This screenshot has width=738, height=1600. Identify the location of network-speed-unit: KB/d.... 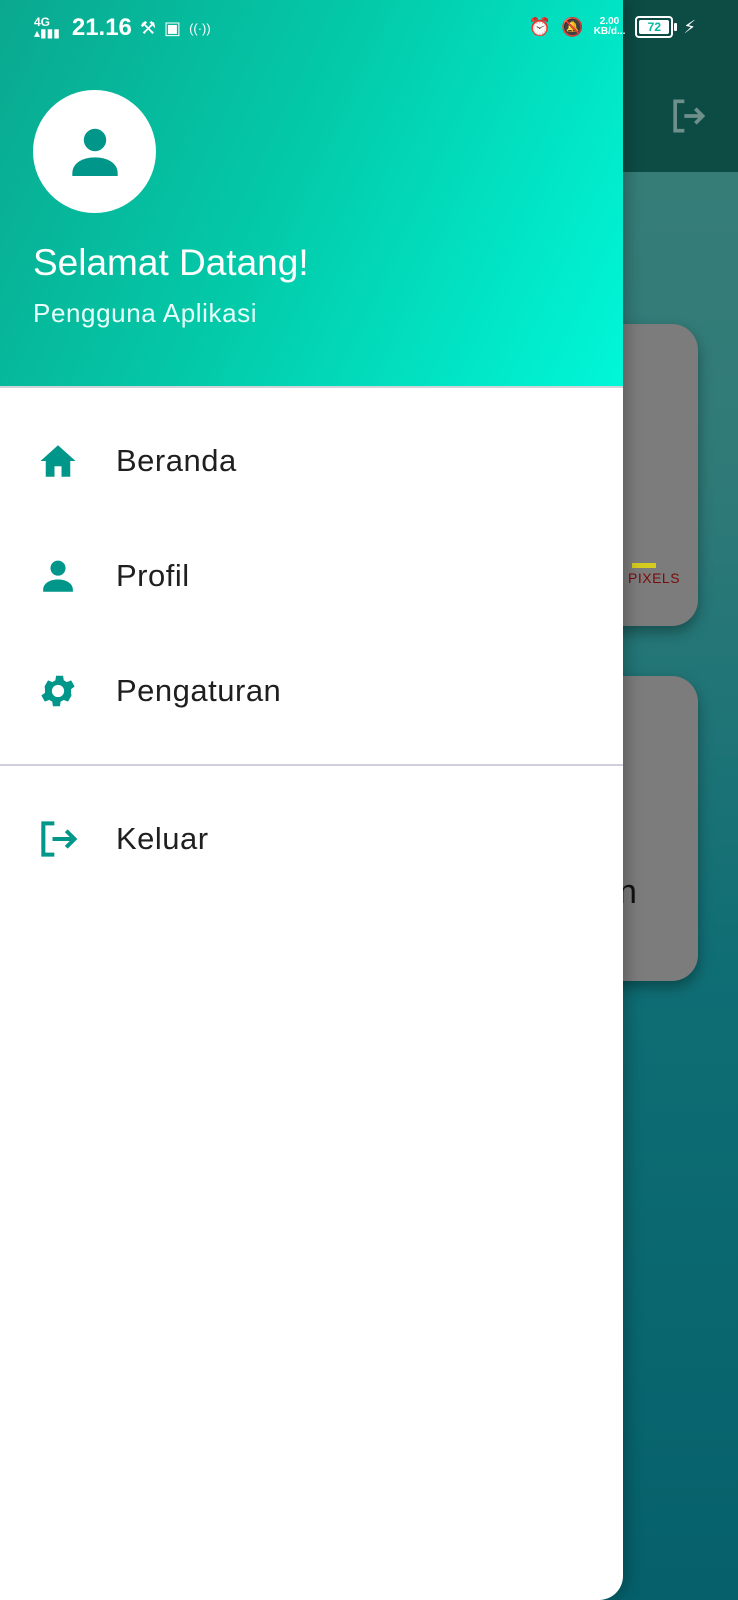
(609, 31).